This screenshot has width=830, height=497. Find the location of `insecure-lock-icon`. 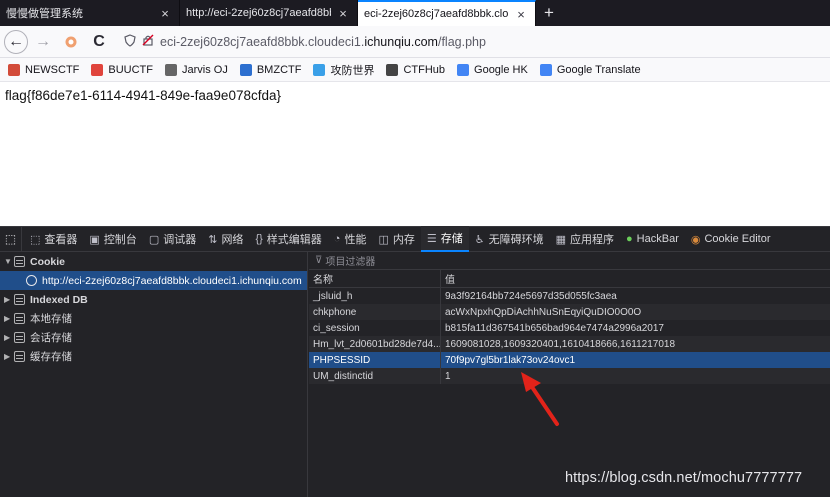

insecure-lock-icon is located at coordinates (148, 41).